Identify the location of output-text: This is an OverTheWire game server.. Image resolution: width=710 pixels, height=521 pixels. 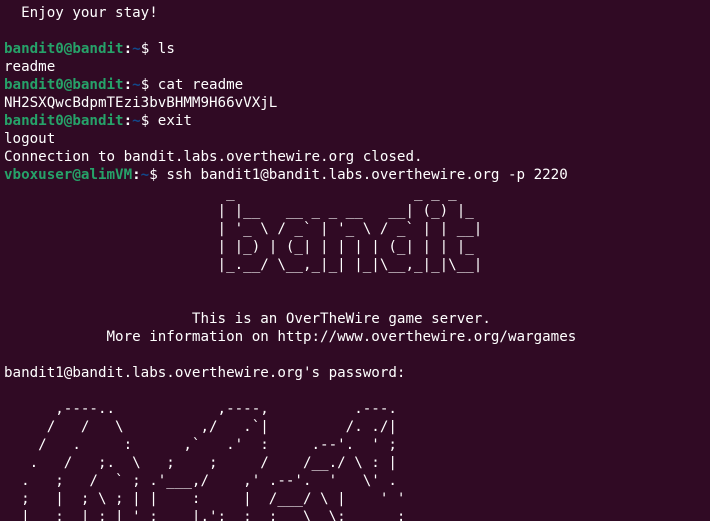
(247, 319).